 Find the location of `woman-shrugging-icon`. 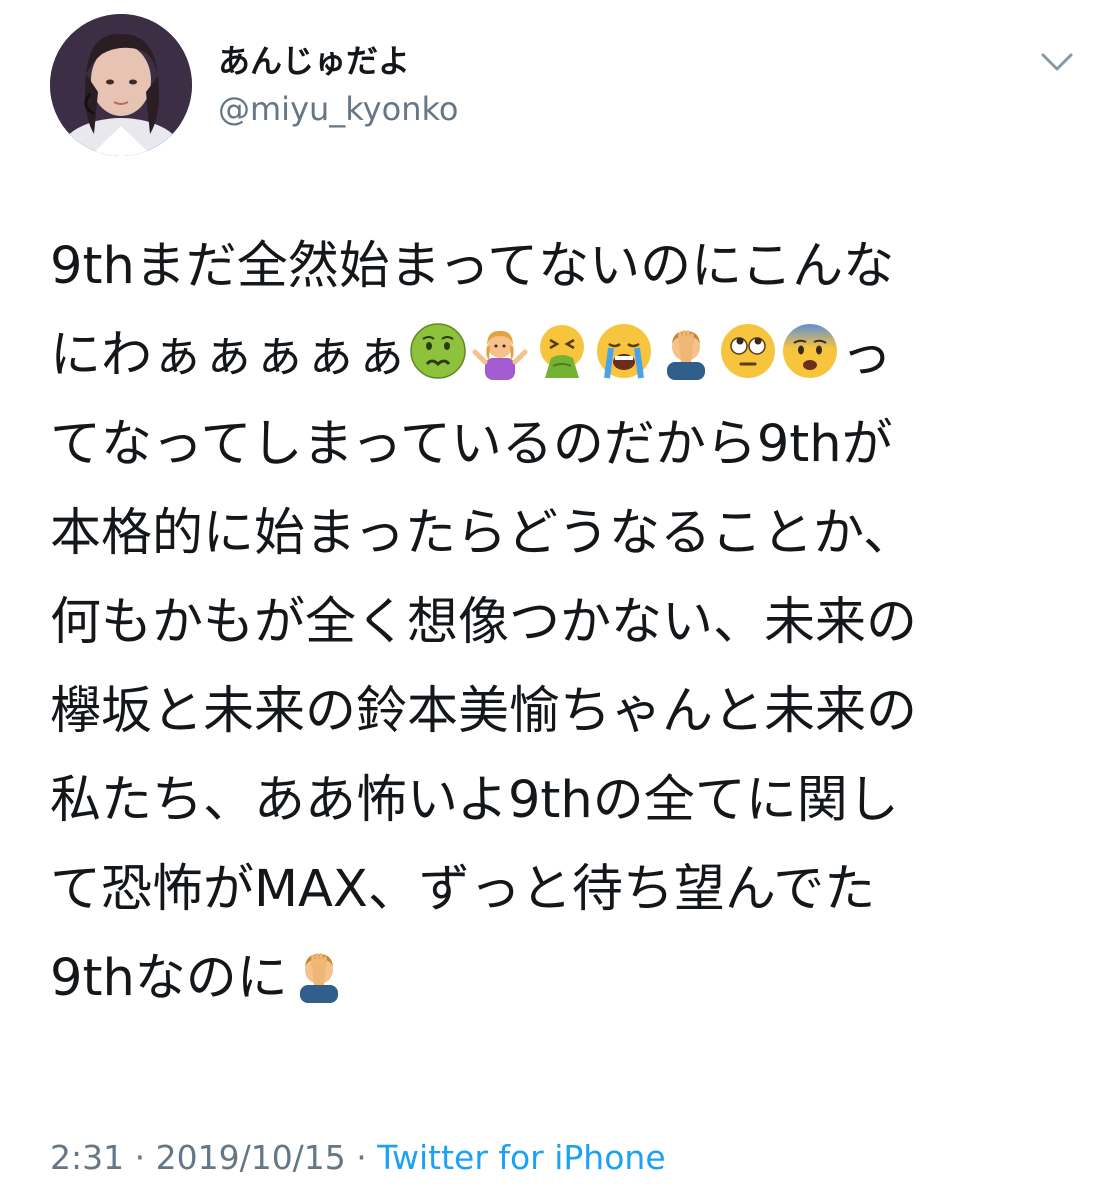

woman-shrugging-icon is located at coordinates (500, 351).